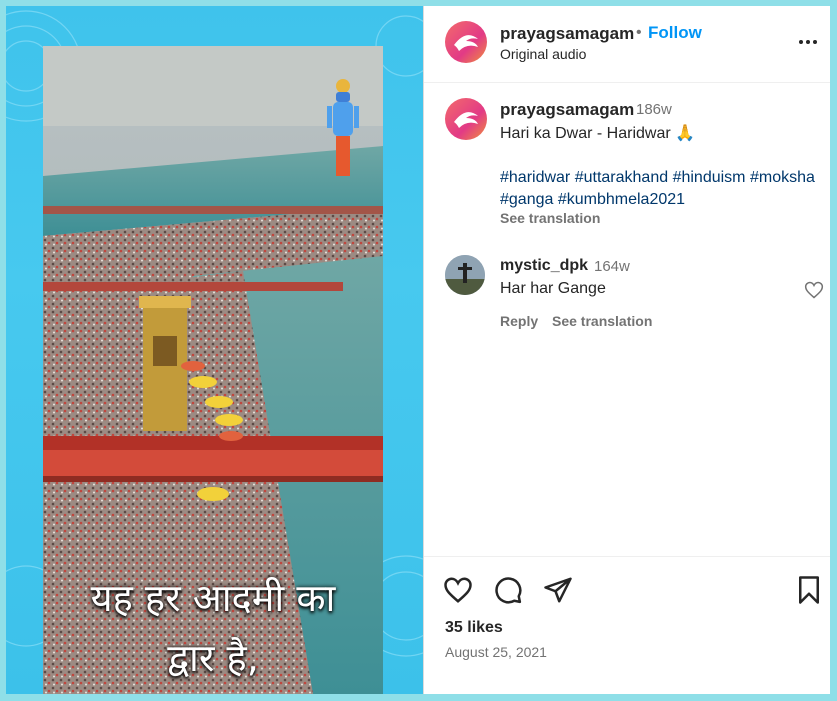 The width and height of the screenshot is (837, 701). Describe the element at coordinates (782, 177) in the screenshot. I see `hashtag-link: #moksha` at that location.